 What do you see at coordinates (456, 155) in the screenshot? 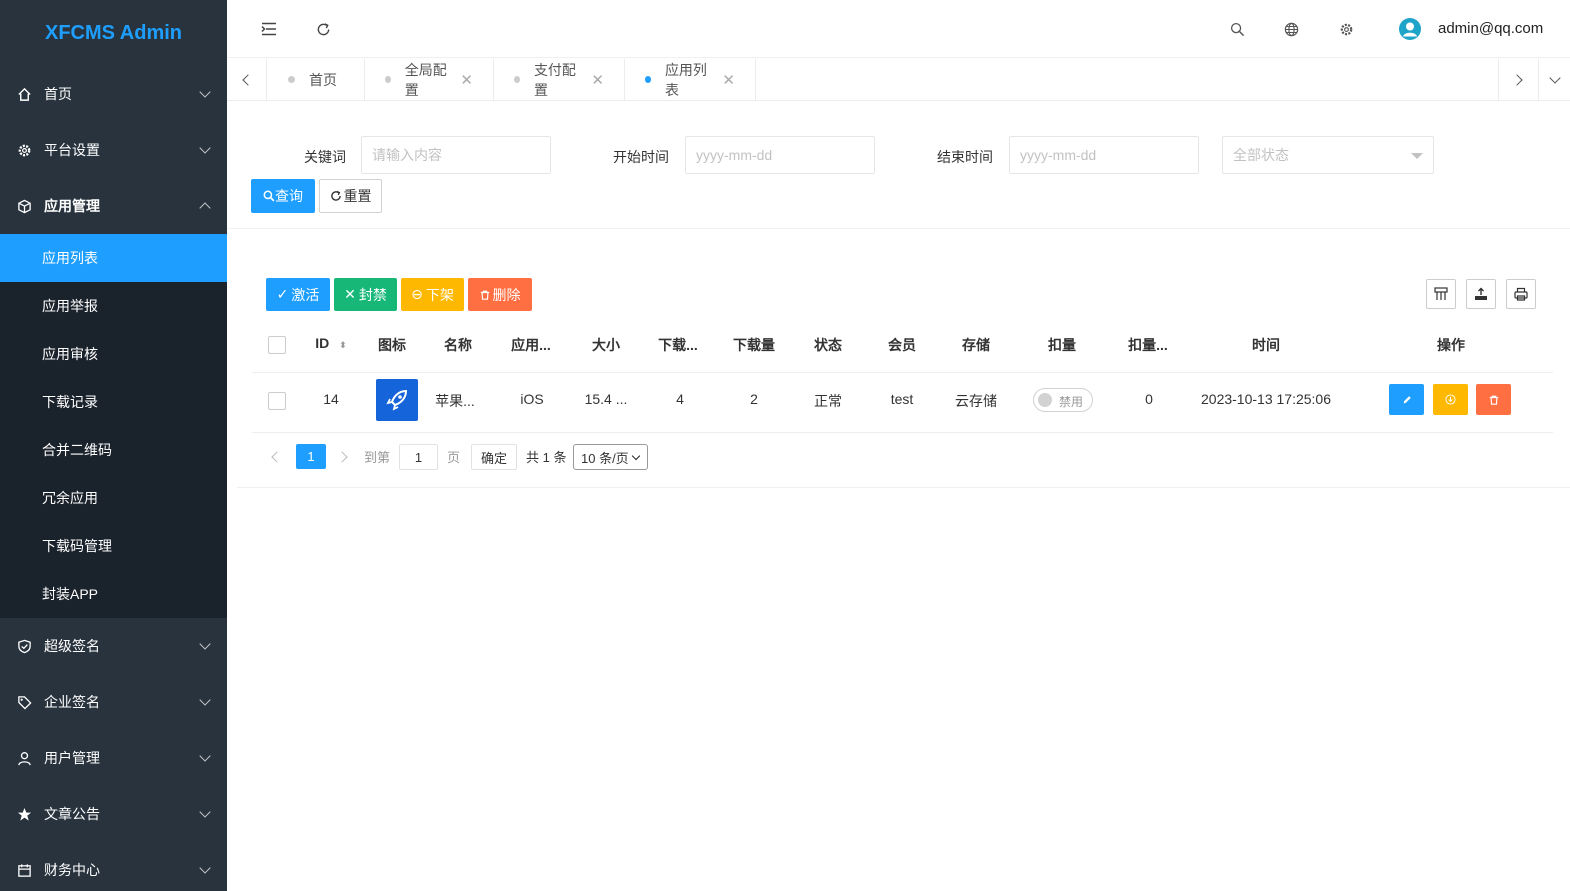
I see `keyword-input` at bounding box center [456, 155].